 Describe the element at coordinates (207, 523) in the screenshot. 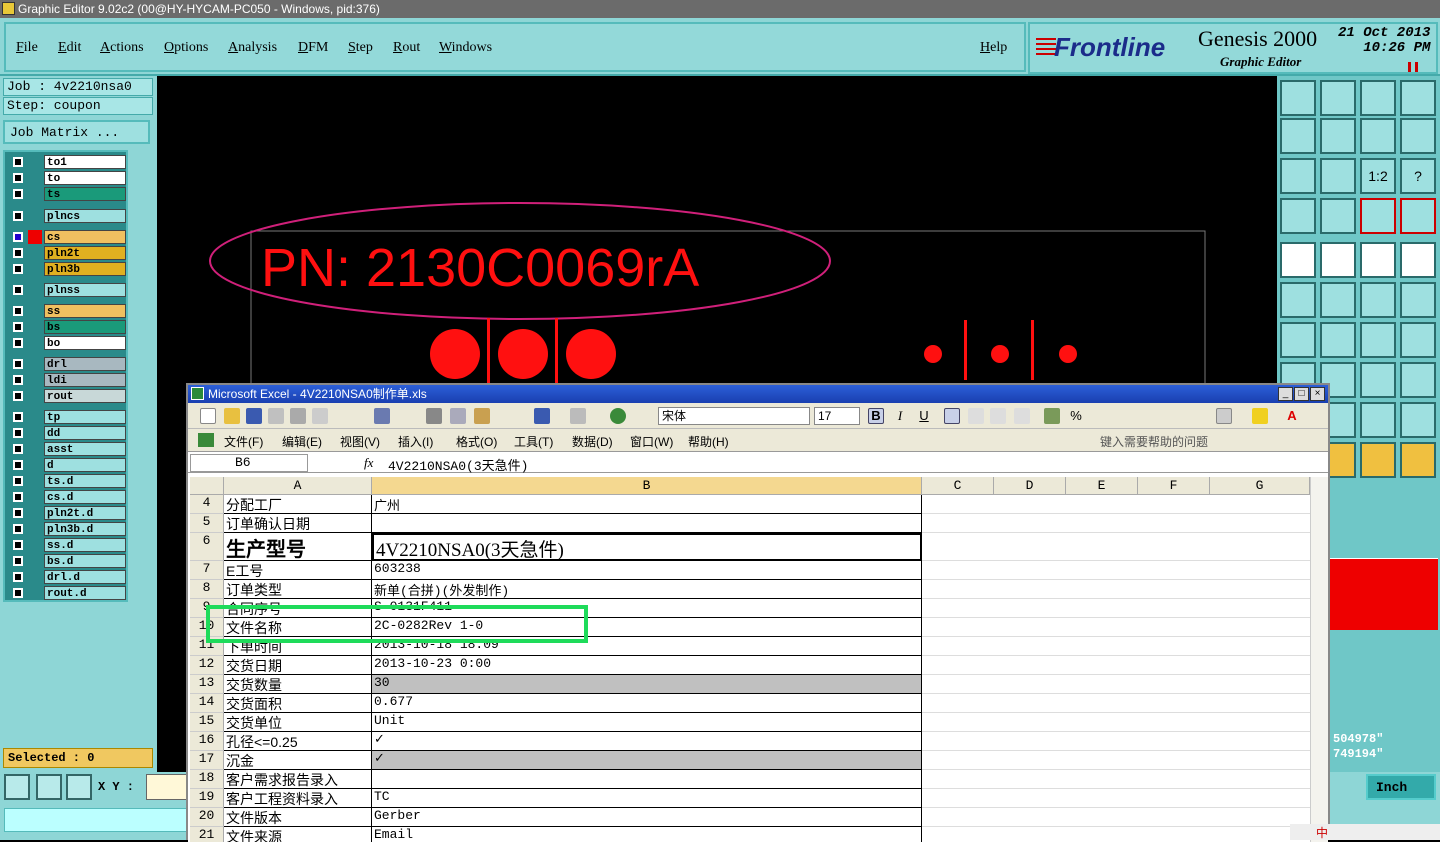

I see `row-number: 5` at that location.